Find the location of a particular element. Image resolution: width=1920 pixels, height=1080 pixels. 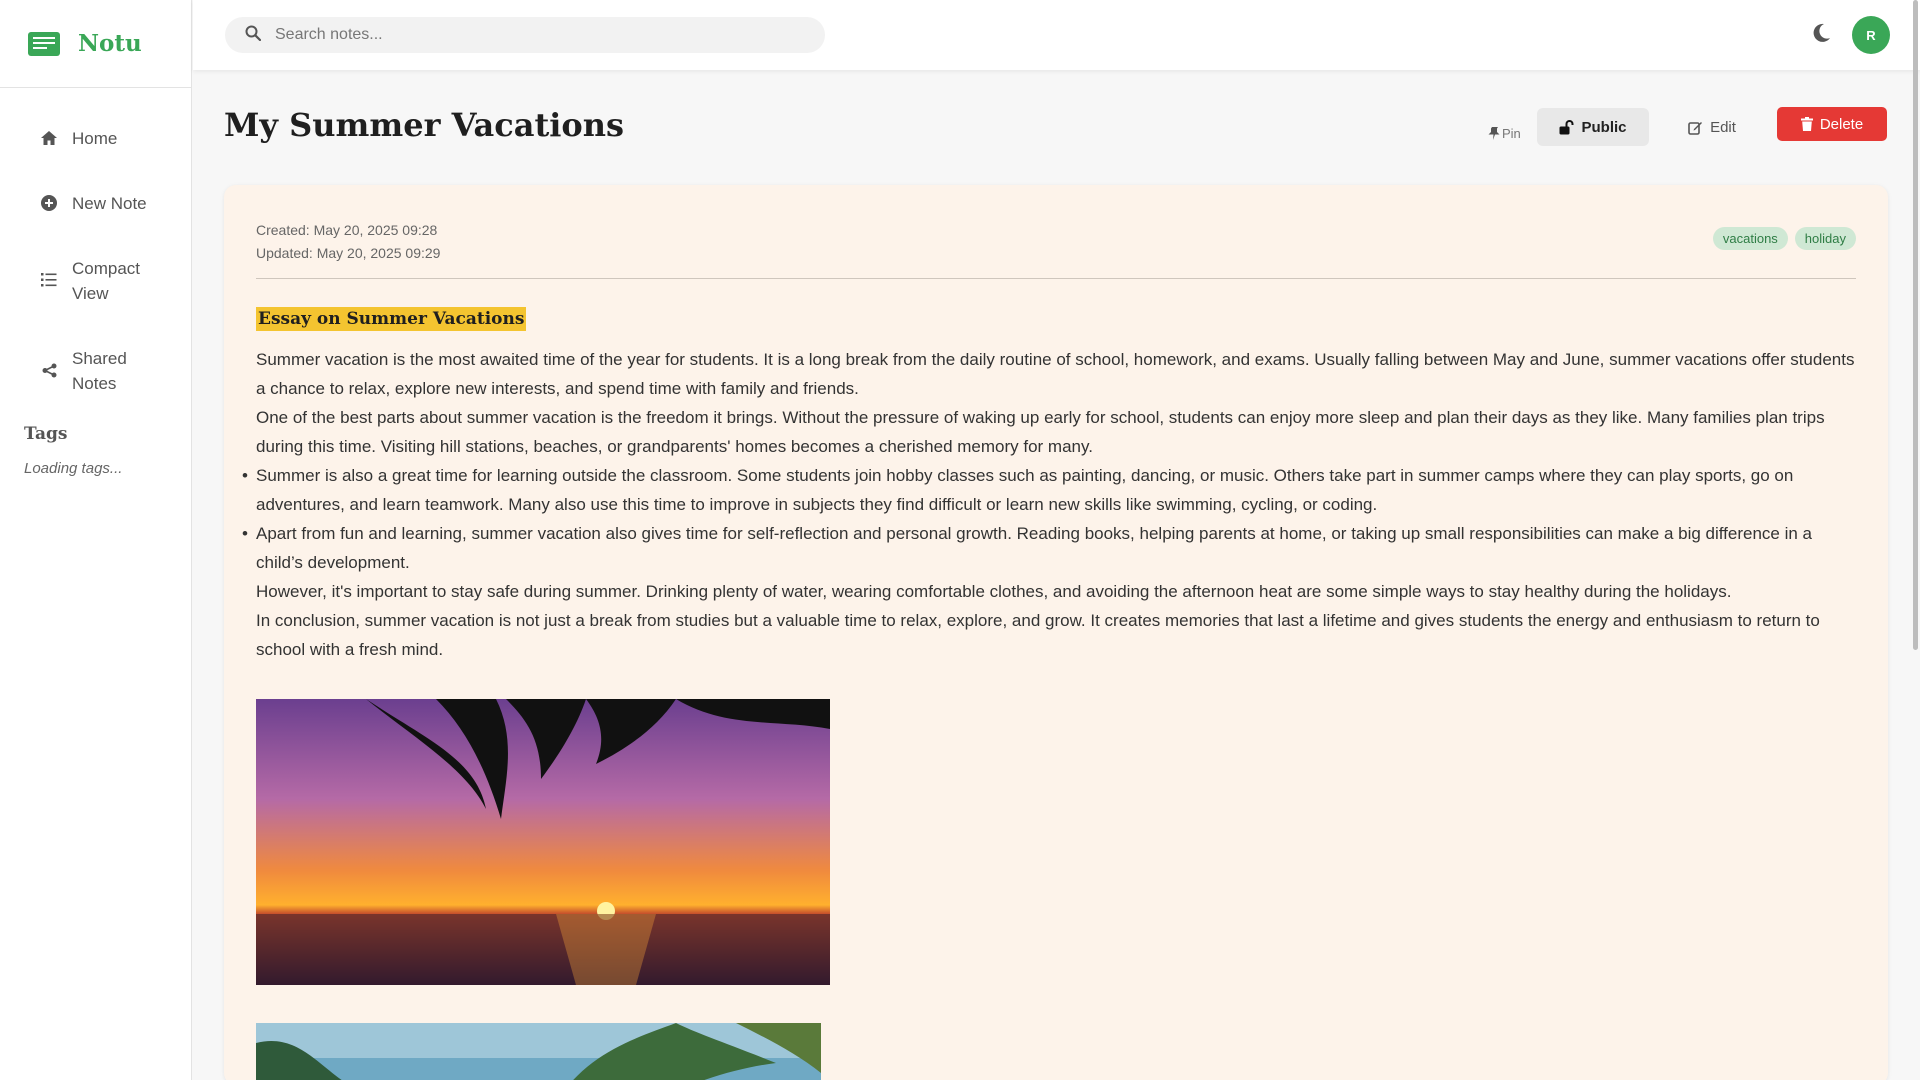

sidebar-item-compact-view: Compact View is located at coordinates (95, 281).